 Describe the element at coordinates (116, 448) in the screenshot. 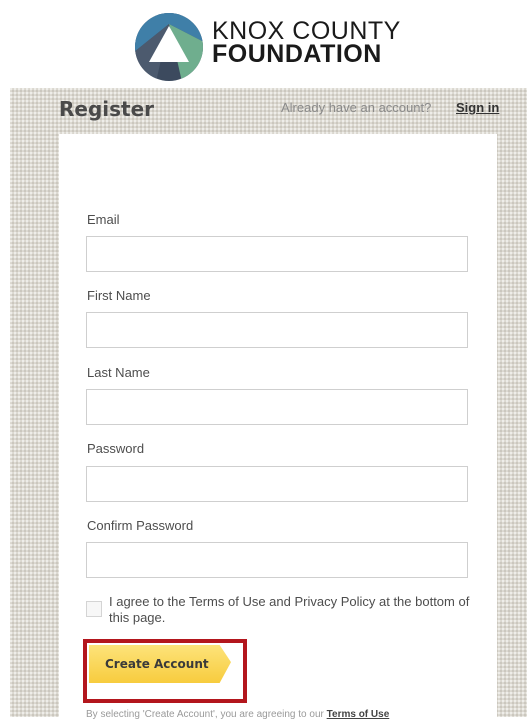

I see `password-label: Password` at that location.